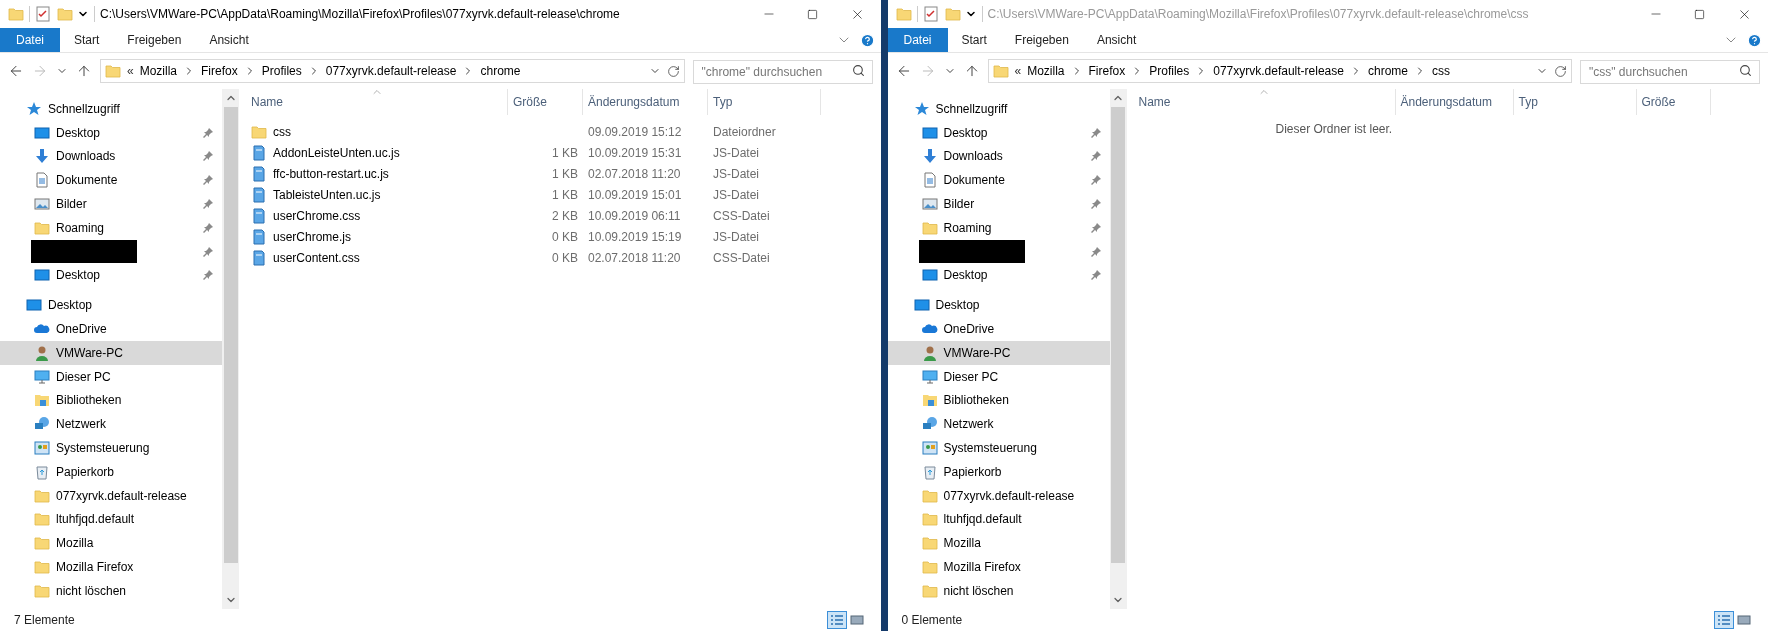 The height and width of the screenshot is (631, 1768). What do you see at coordinates (563, 215) in the screenshot?
I see `file-row: userChrome.css 2 KB 10.09.2019 06:11 CSS-Datei` at bounding box center [563, 215].